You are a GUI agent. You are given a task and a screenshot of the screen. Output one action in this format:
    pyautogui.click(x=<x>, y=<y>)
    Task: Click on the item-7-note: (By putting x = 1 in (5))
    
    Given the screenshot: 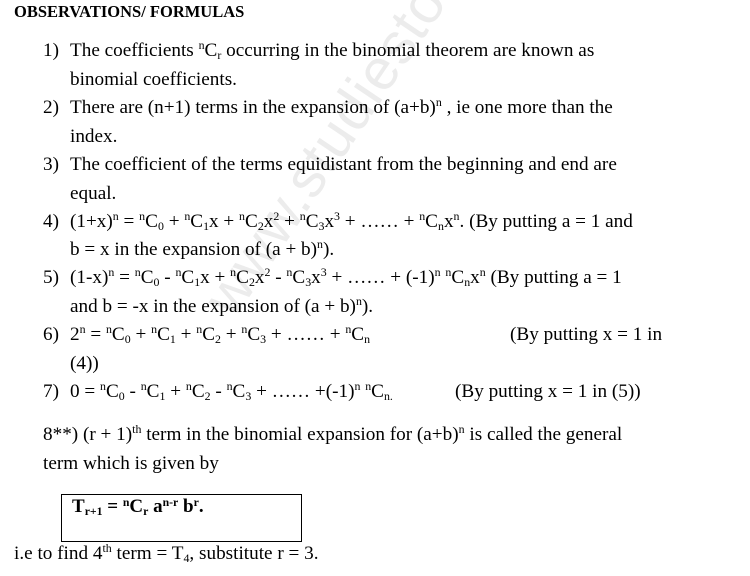 What is the action you would take?
    pyautogui.click(x=548, y=391)
    